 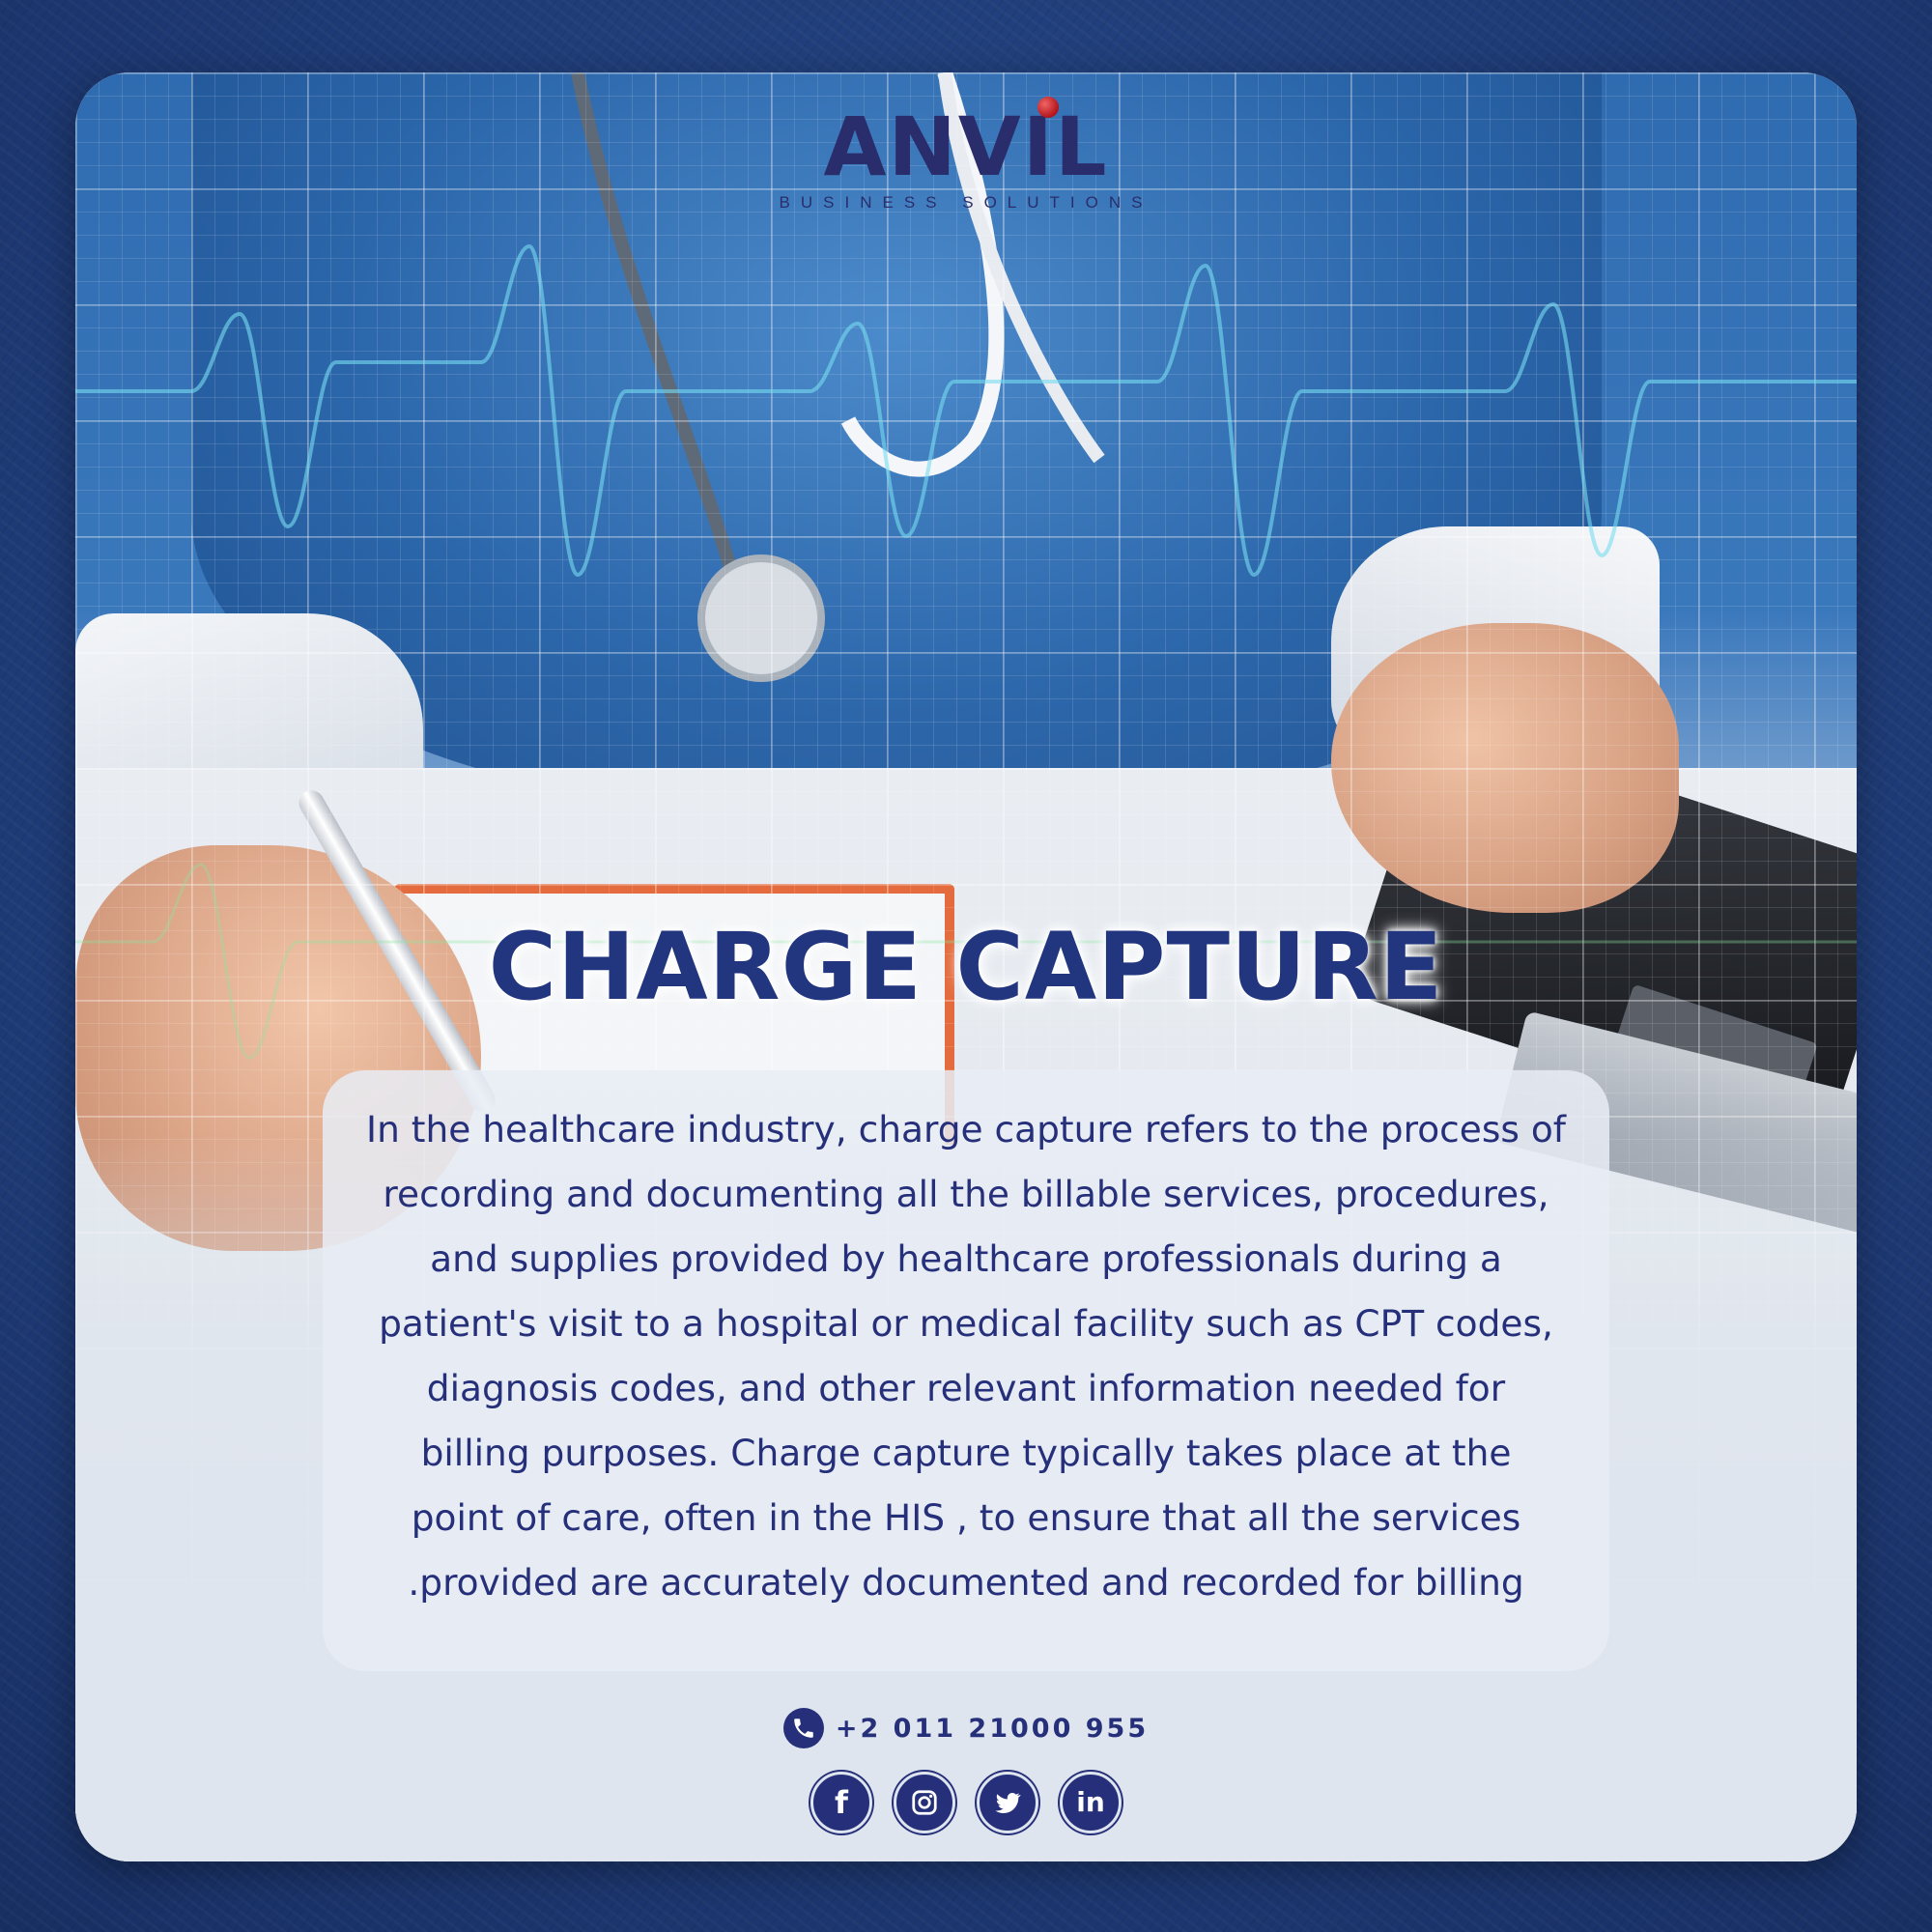 What do you see at coordinates (1048, 107) in the screenshot?
I see `logo-dot-icon` at bounding box center [1048, 107].